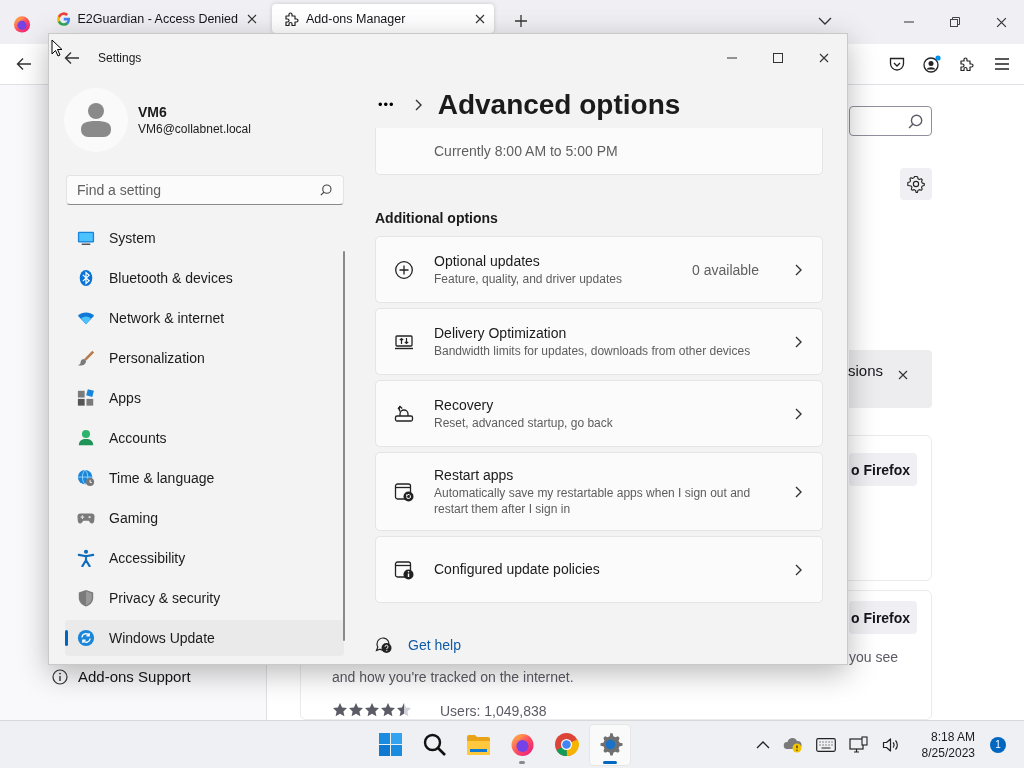  What do you see at coordinates (528, 279) in the screenshot?
I see `option-description: Feature, quality, and driver updates` at bounding box center [528, 279].